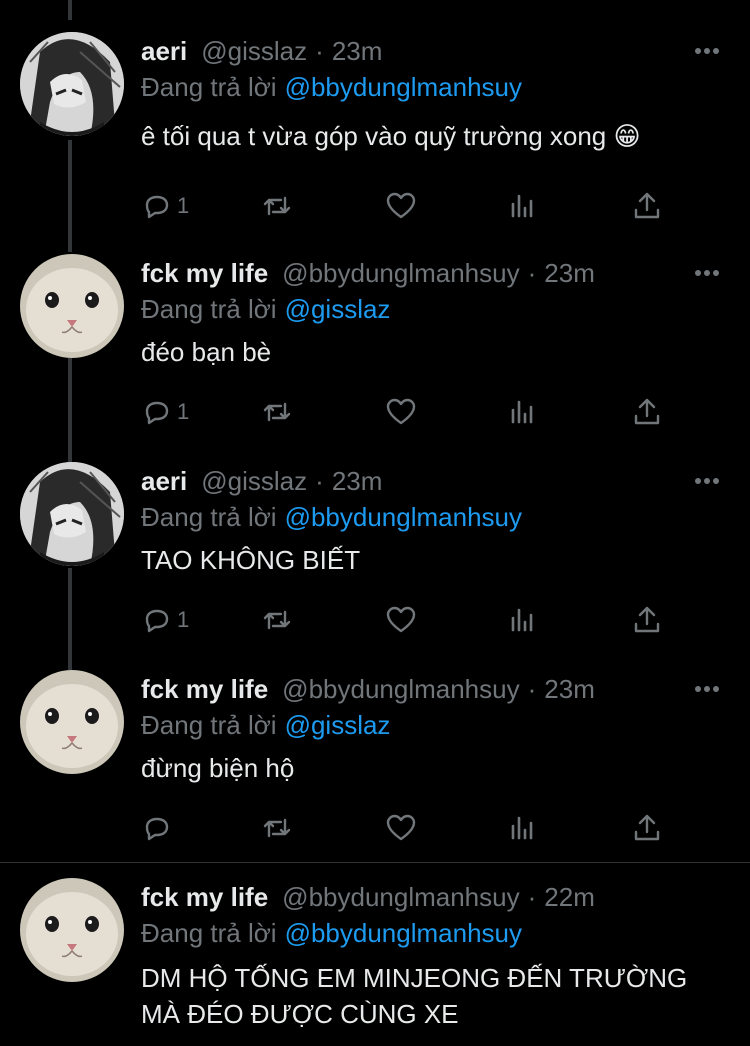 The image size is (750, 1046). Describe the element at coordinates (70, 10) in the screenshot. I see `thread-line` at that location.